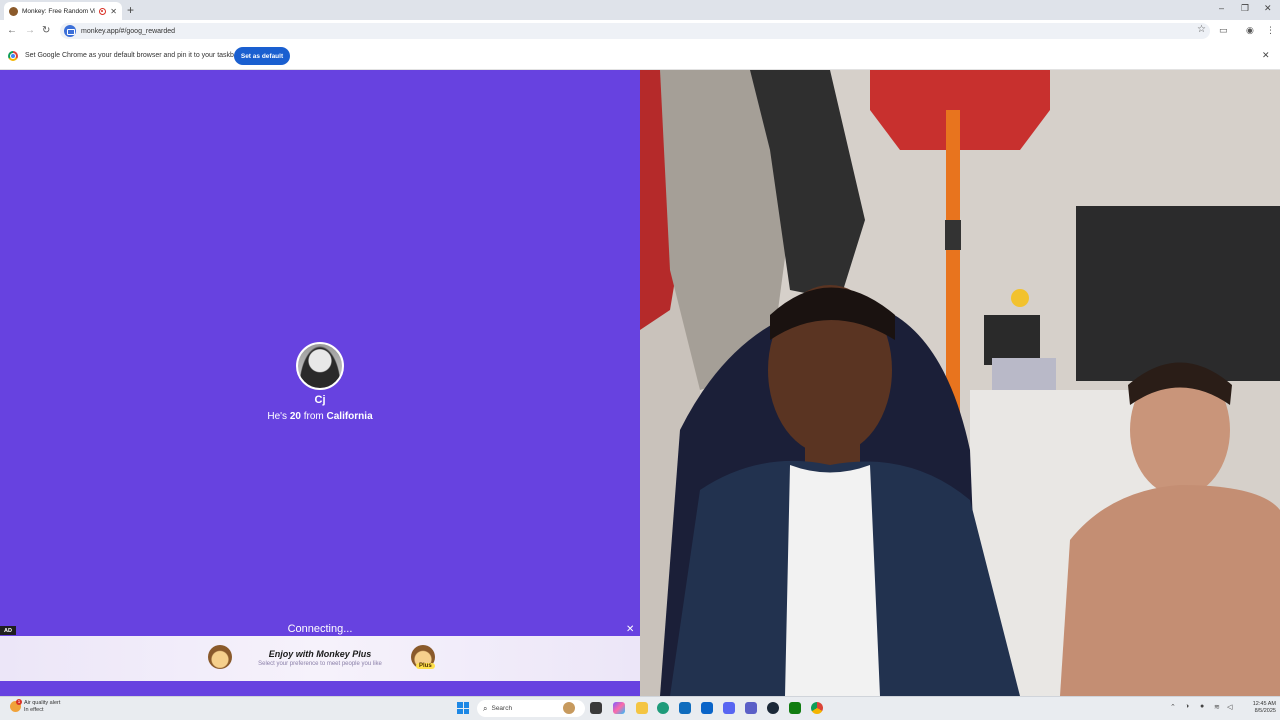 The height and width of the screenshot is (720, 1280). I want to click on browser-tab: Monkey: Free Random Vid ✕, so click(63, 11).